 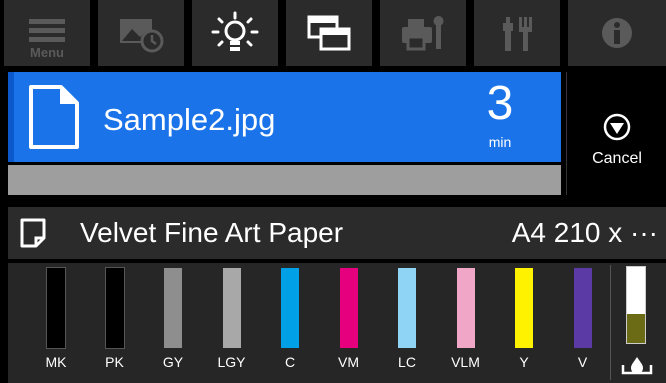 I want to click on ink-label: C, so click(x=290, y=362).